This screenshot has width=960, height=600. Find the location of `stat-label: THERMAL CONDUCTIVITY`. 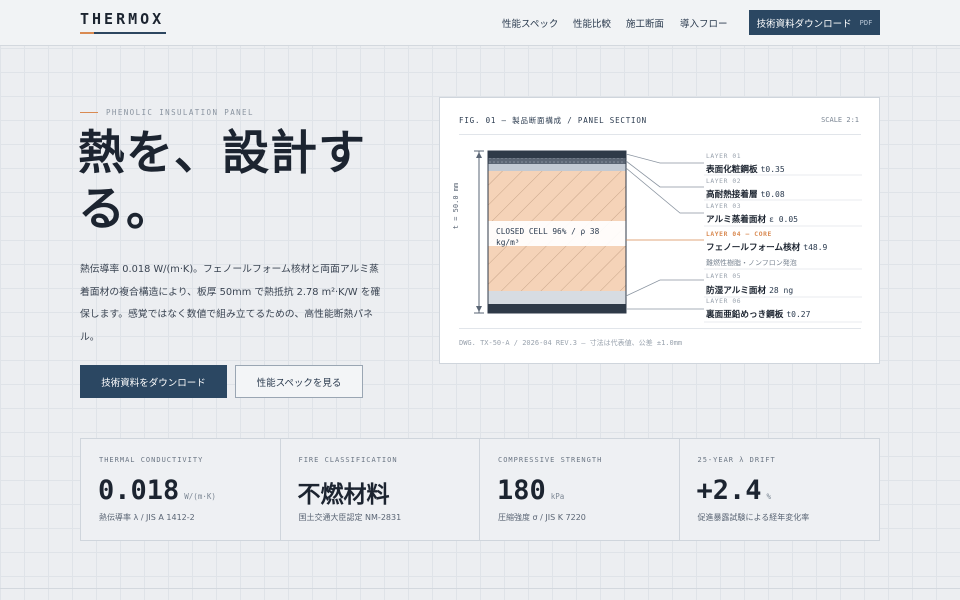

stat-label: THERMAL CONDUCTIVITY is located at coordinates (151, 460).